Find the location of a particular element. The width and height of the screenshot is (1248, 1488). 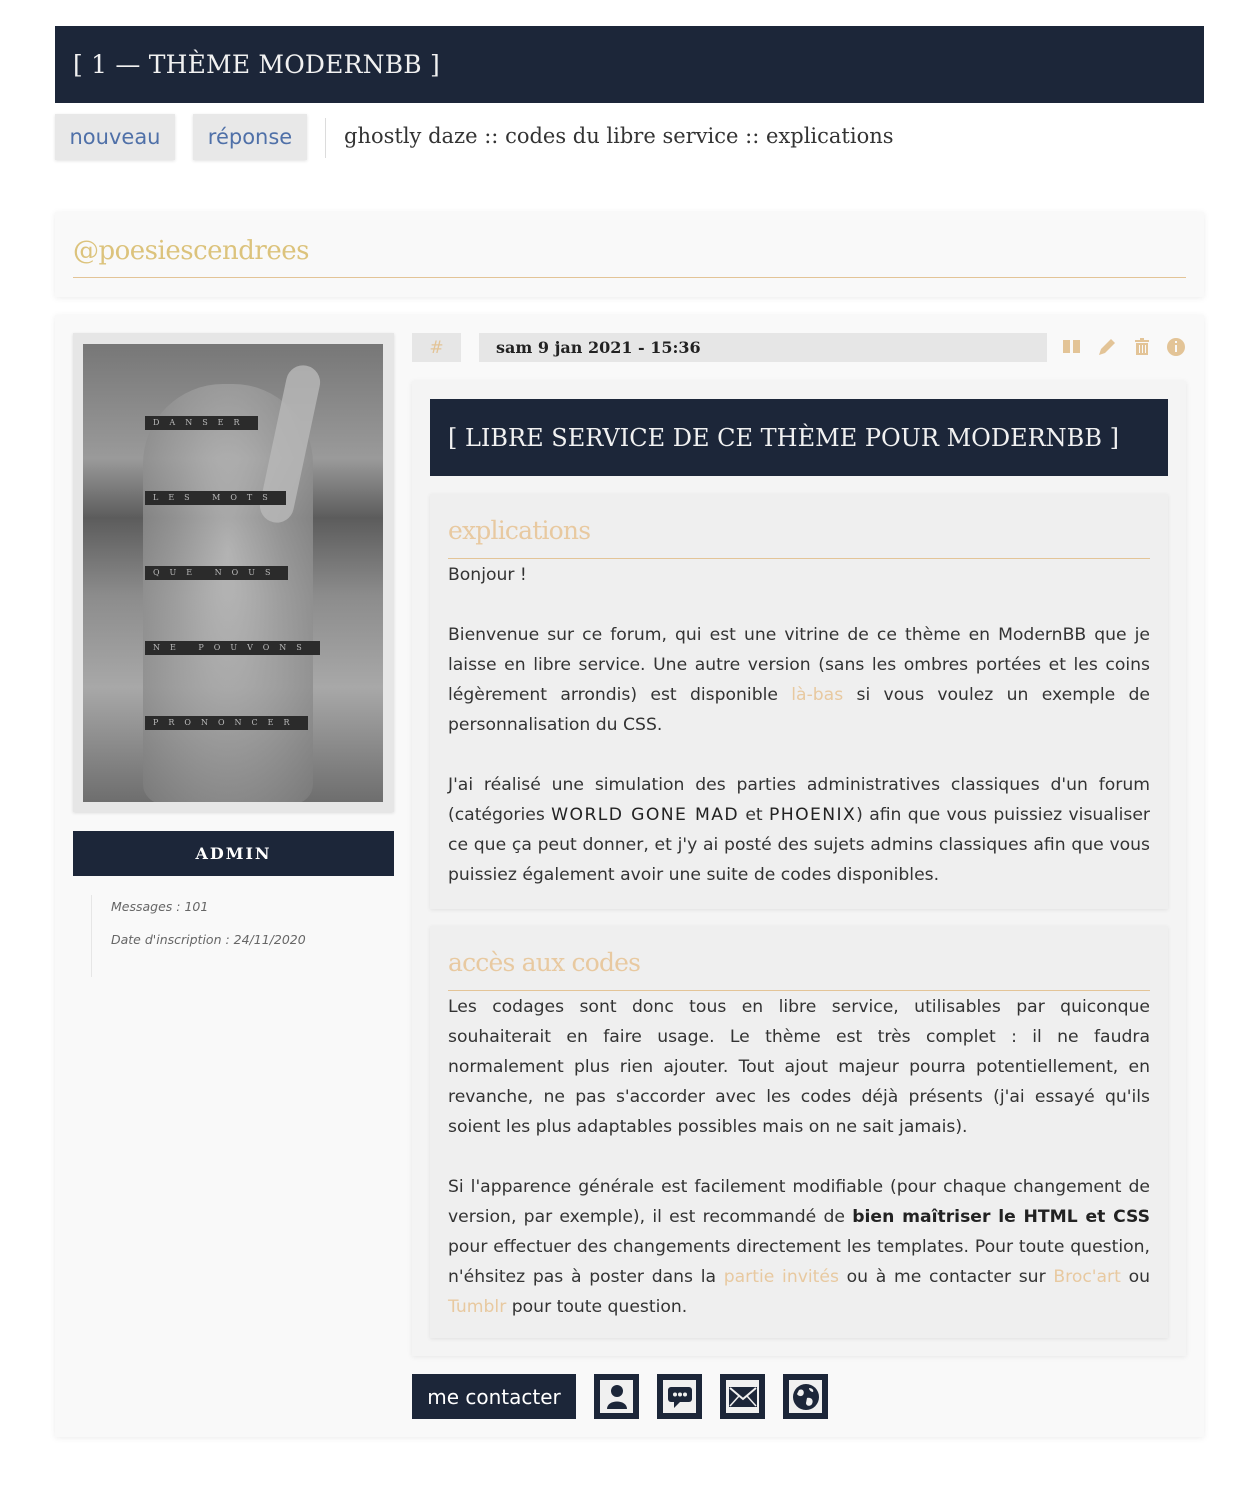

avatar-word: NE POUVONS is located at coordinates (232, 648).